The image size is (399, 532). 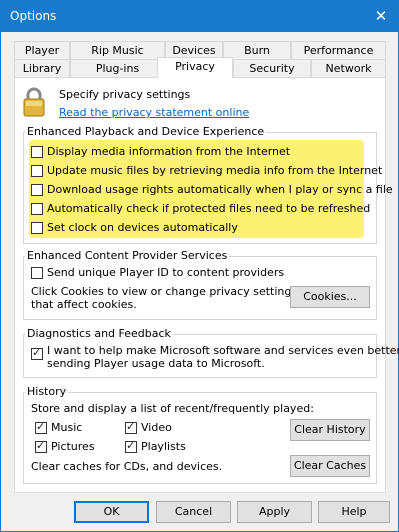 I want to click on title-bar: Options ✕, so click(x=199, y=16).